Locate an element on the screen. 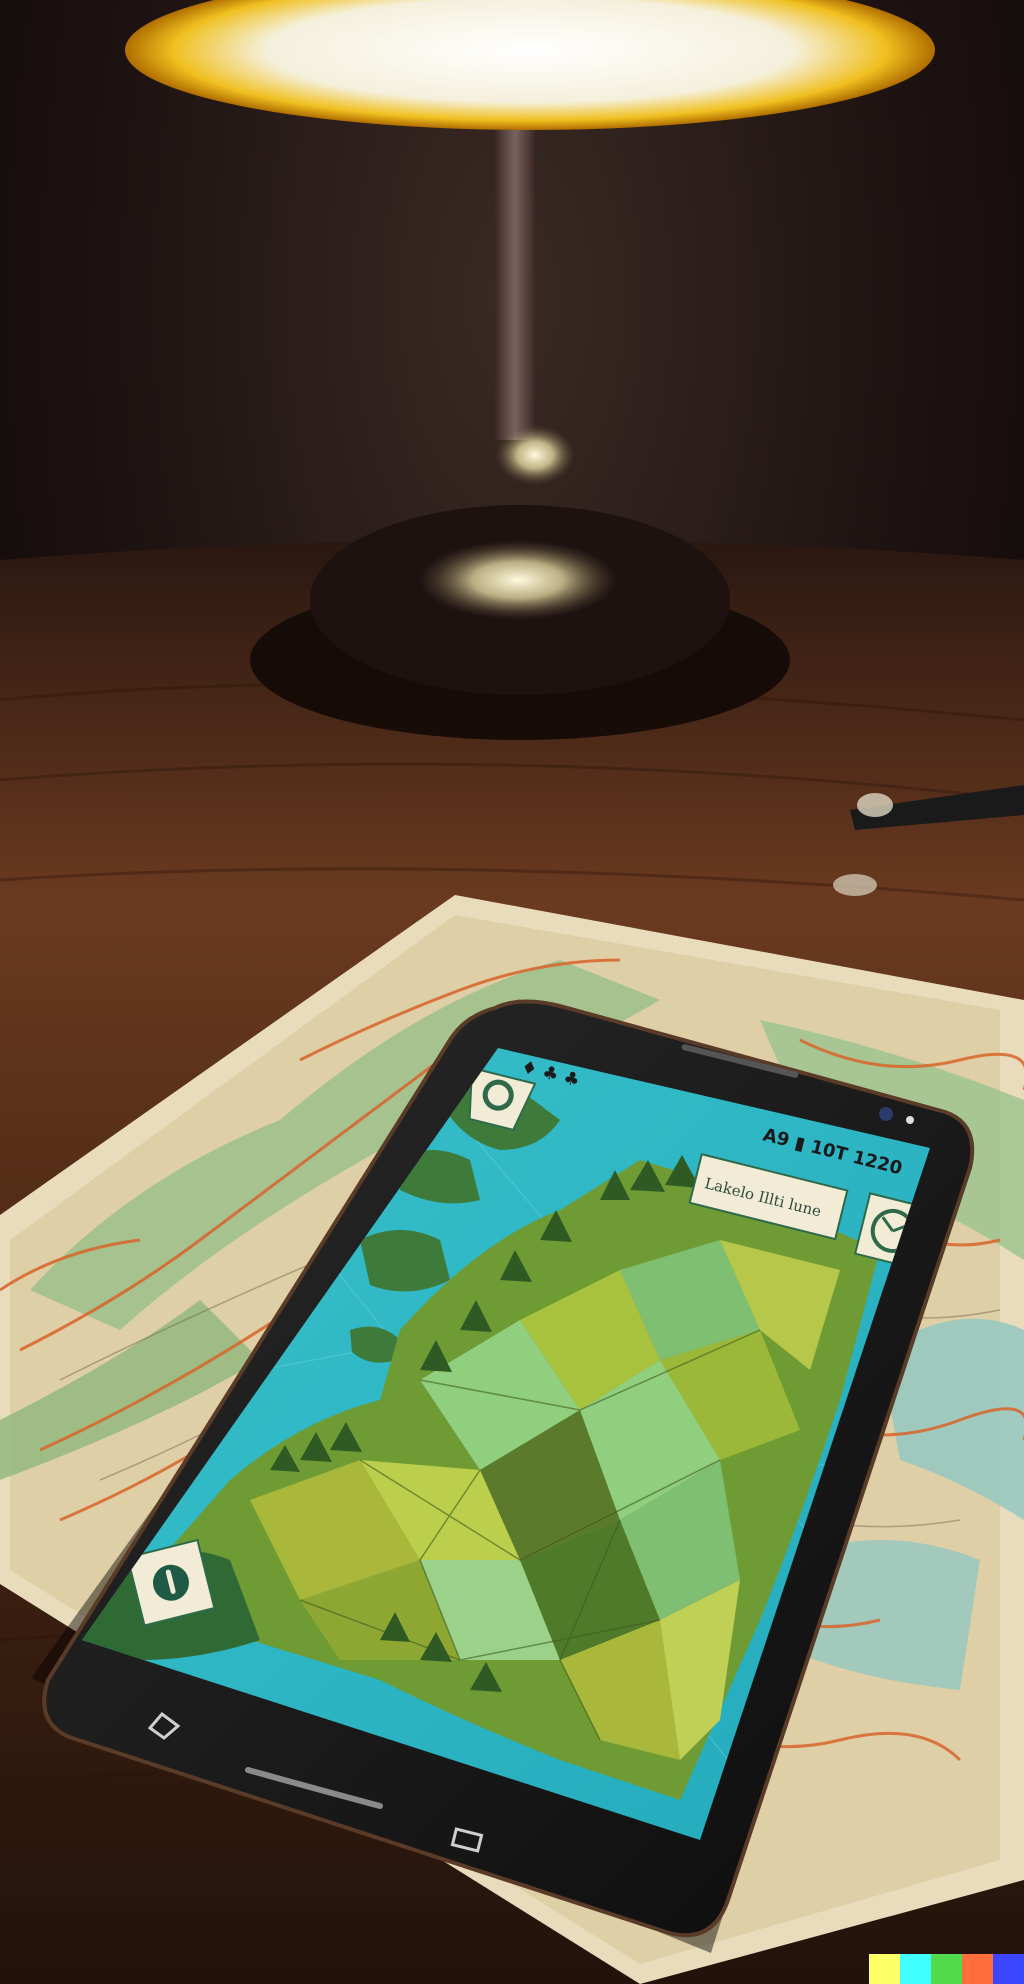 The width and height of the screenshot is (1024, 1984). lamp-glow-base is located at coordinates (518, 580).